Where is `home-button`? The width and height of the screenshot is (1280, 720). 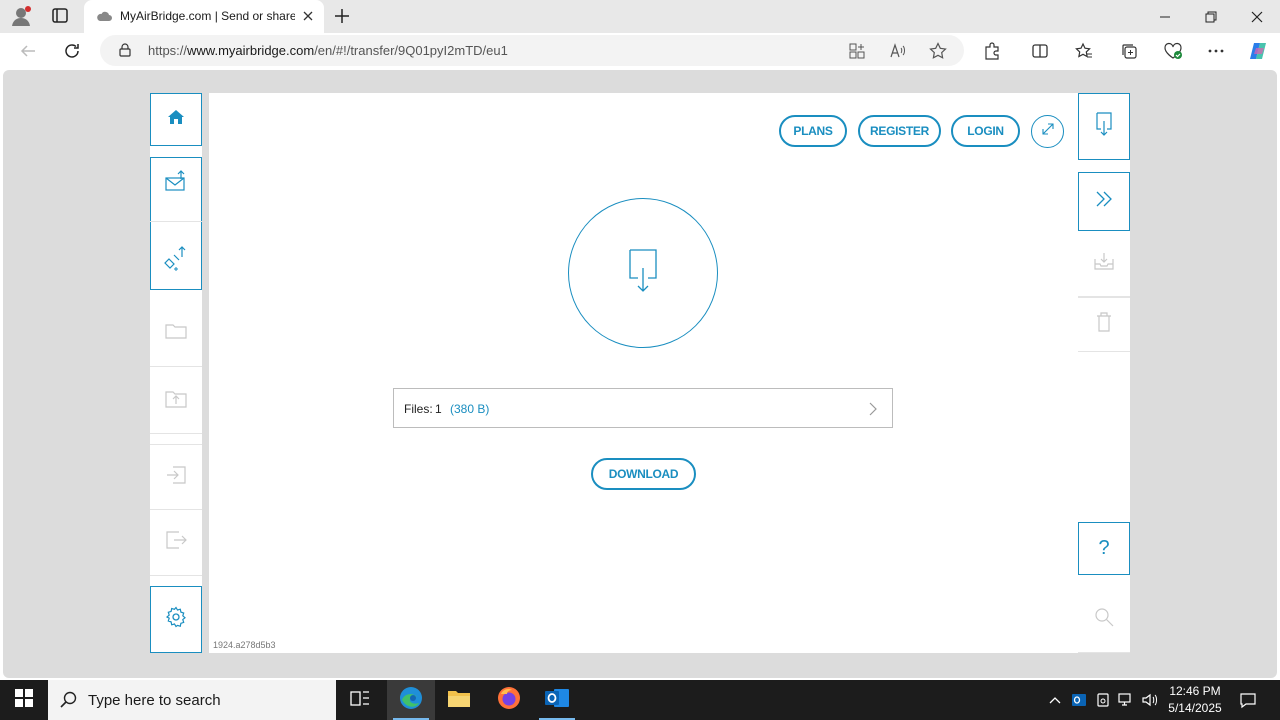 home-button is located at coordinates (176, 119).